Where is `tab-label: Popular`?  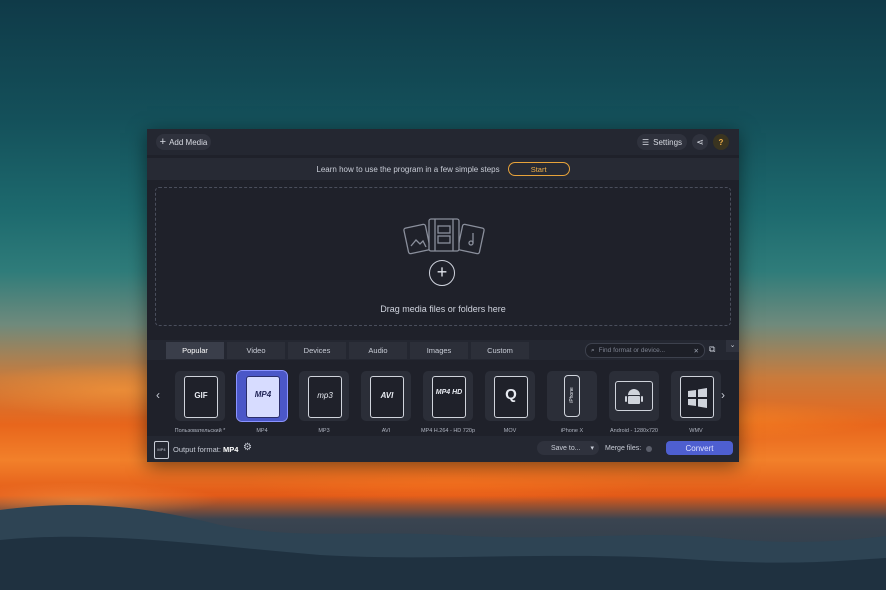 tab-label: Popular is located at coordinates (195, 350).